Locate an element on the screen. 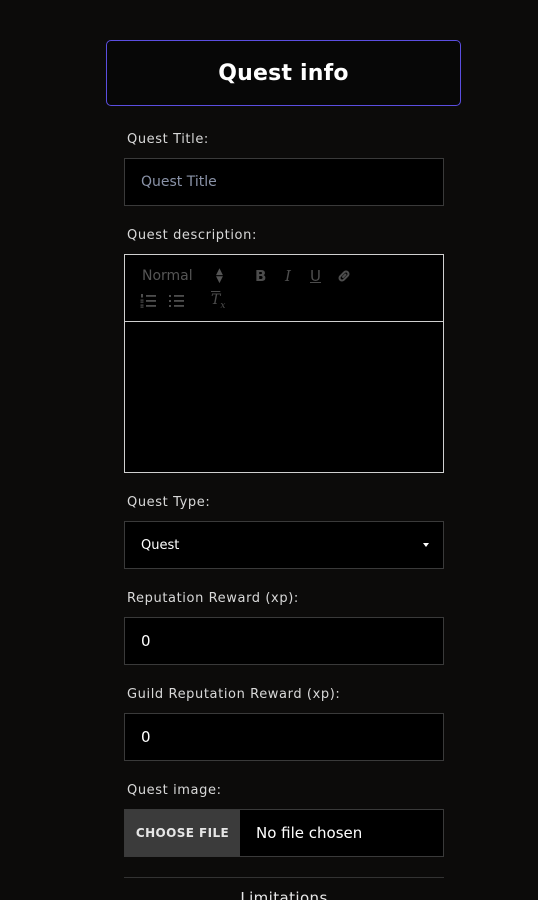 This screenshot has height=900, width=538. reputation-reward-label: Reputation Reward (xp): is located at coordinates (213, 598).